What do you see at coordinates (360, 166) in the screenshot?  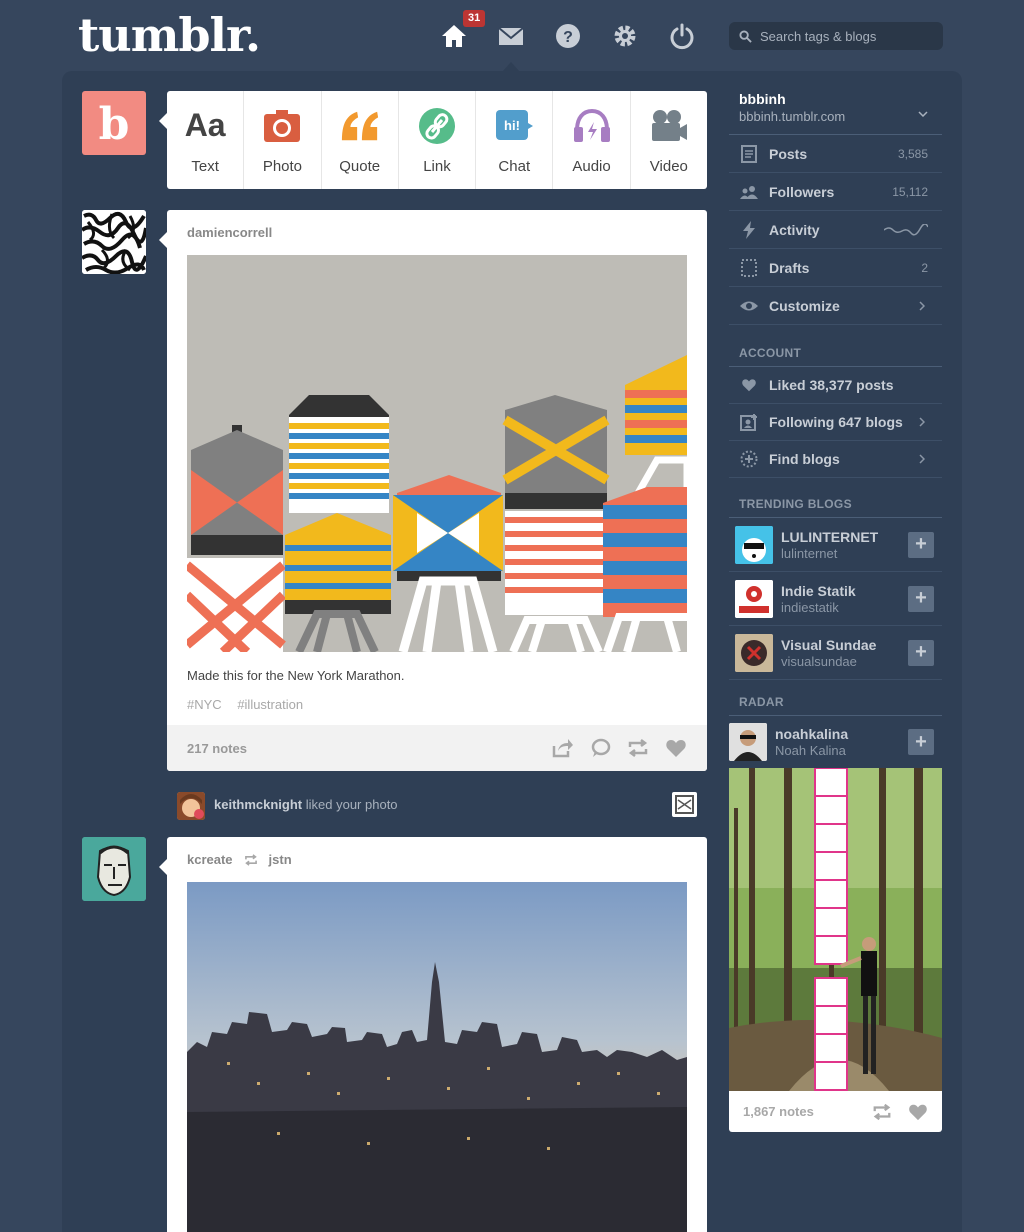 I see `post-type-label: Quote` at bounding box center [360, 166].